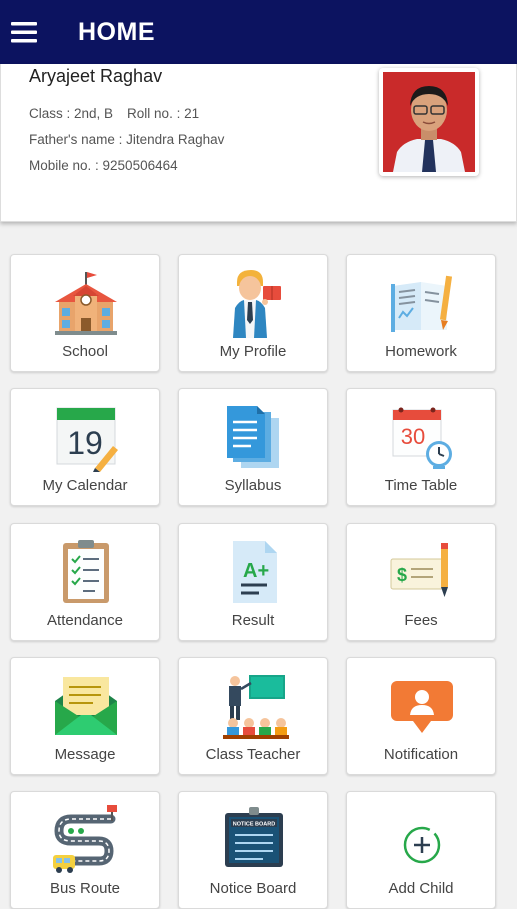 The height and width of the screenshot is (909, 517). I want to click on tile-notice-board: NOTICE BOARD Notice Board, so click(253, 850).